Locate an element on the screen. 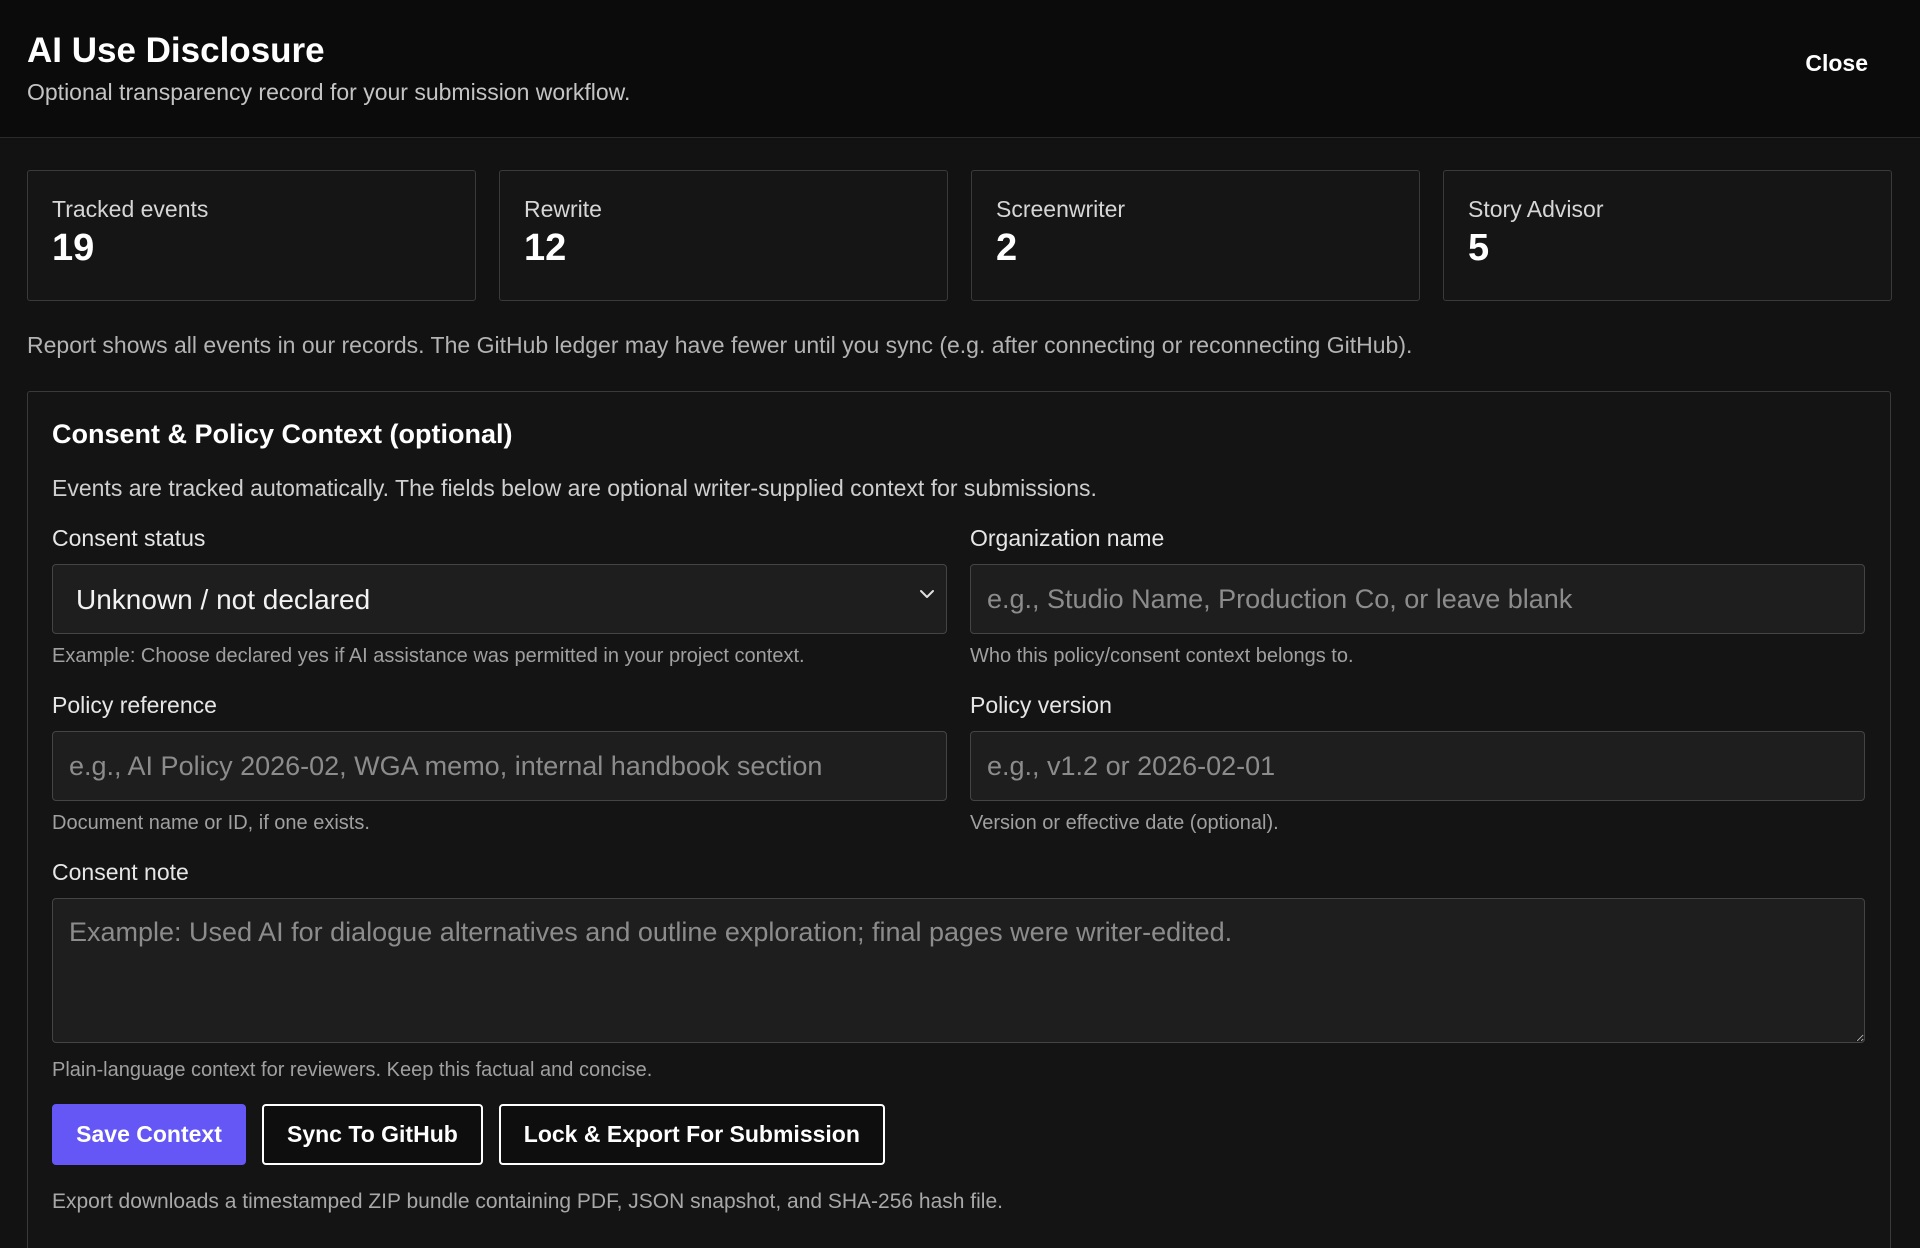 The image size is (1920, 1248). lock-export-button: Lock & Export For Submission is located at coordinates (691, 1134).